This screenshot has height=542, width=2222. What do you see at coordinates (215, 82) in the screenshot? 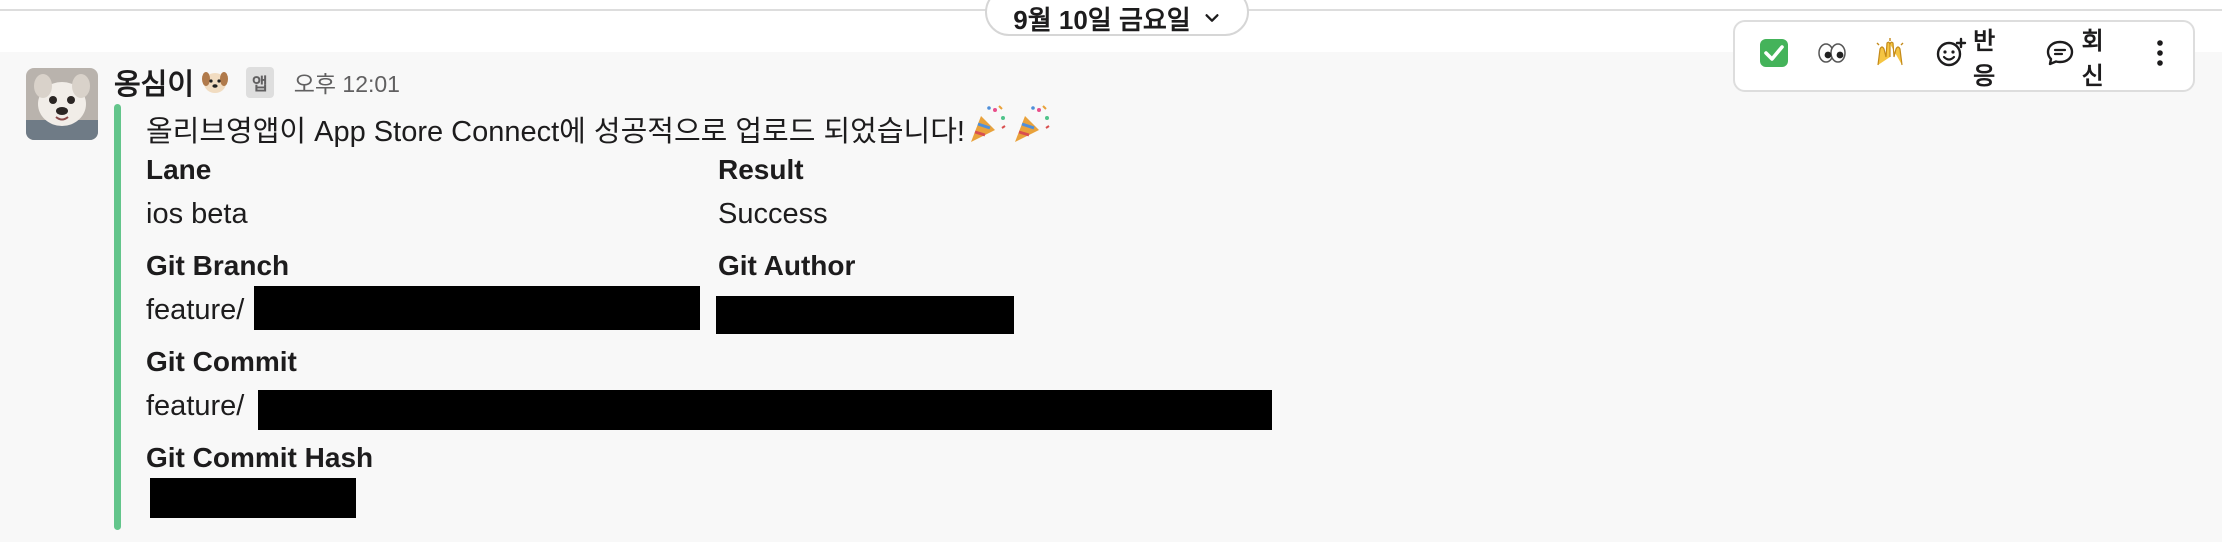
I see `dog-emoji-icon` at bounding box center [215, 82].